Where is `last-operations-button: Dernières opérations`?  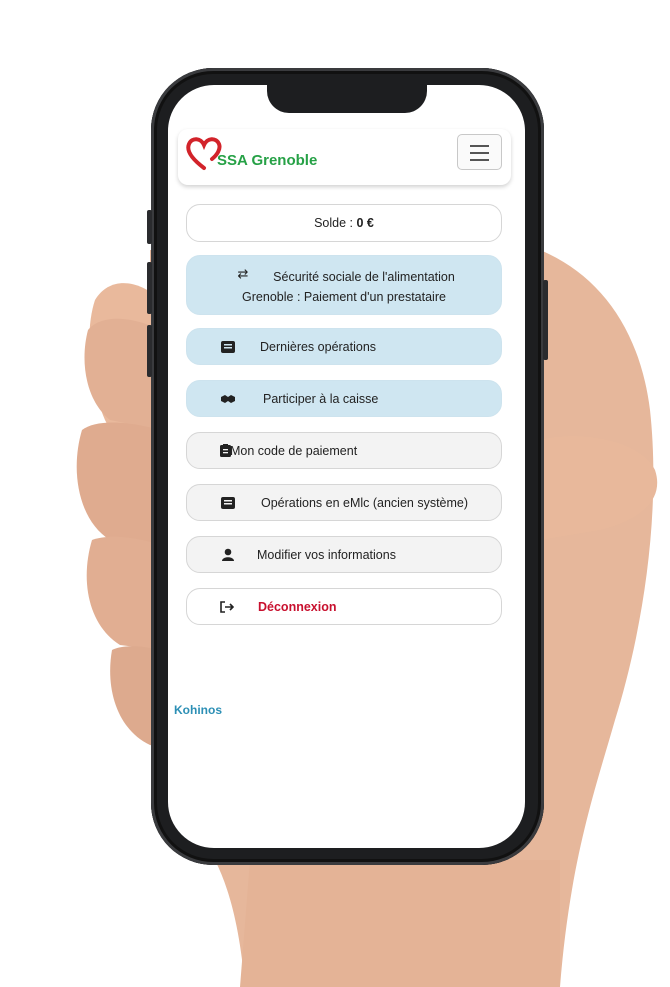 last-operations-button: Dernières opérations is located at coordinates (344, 346).